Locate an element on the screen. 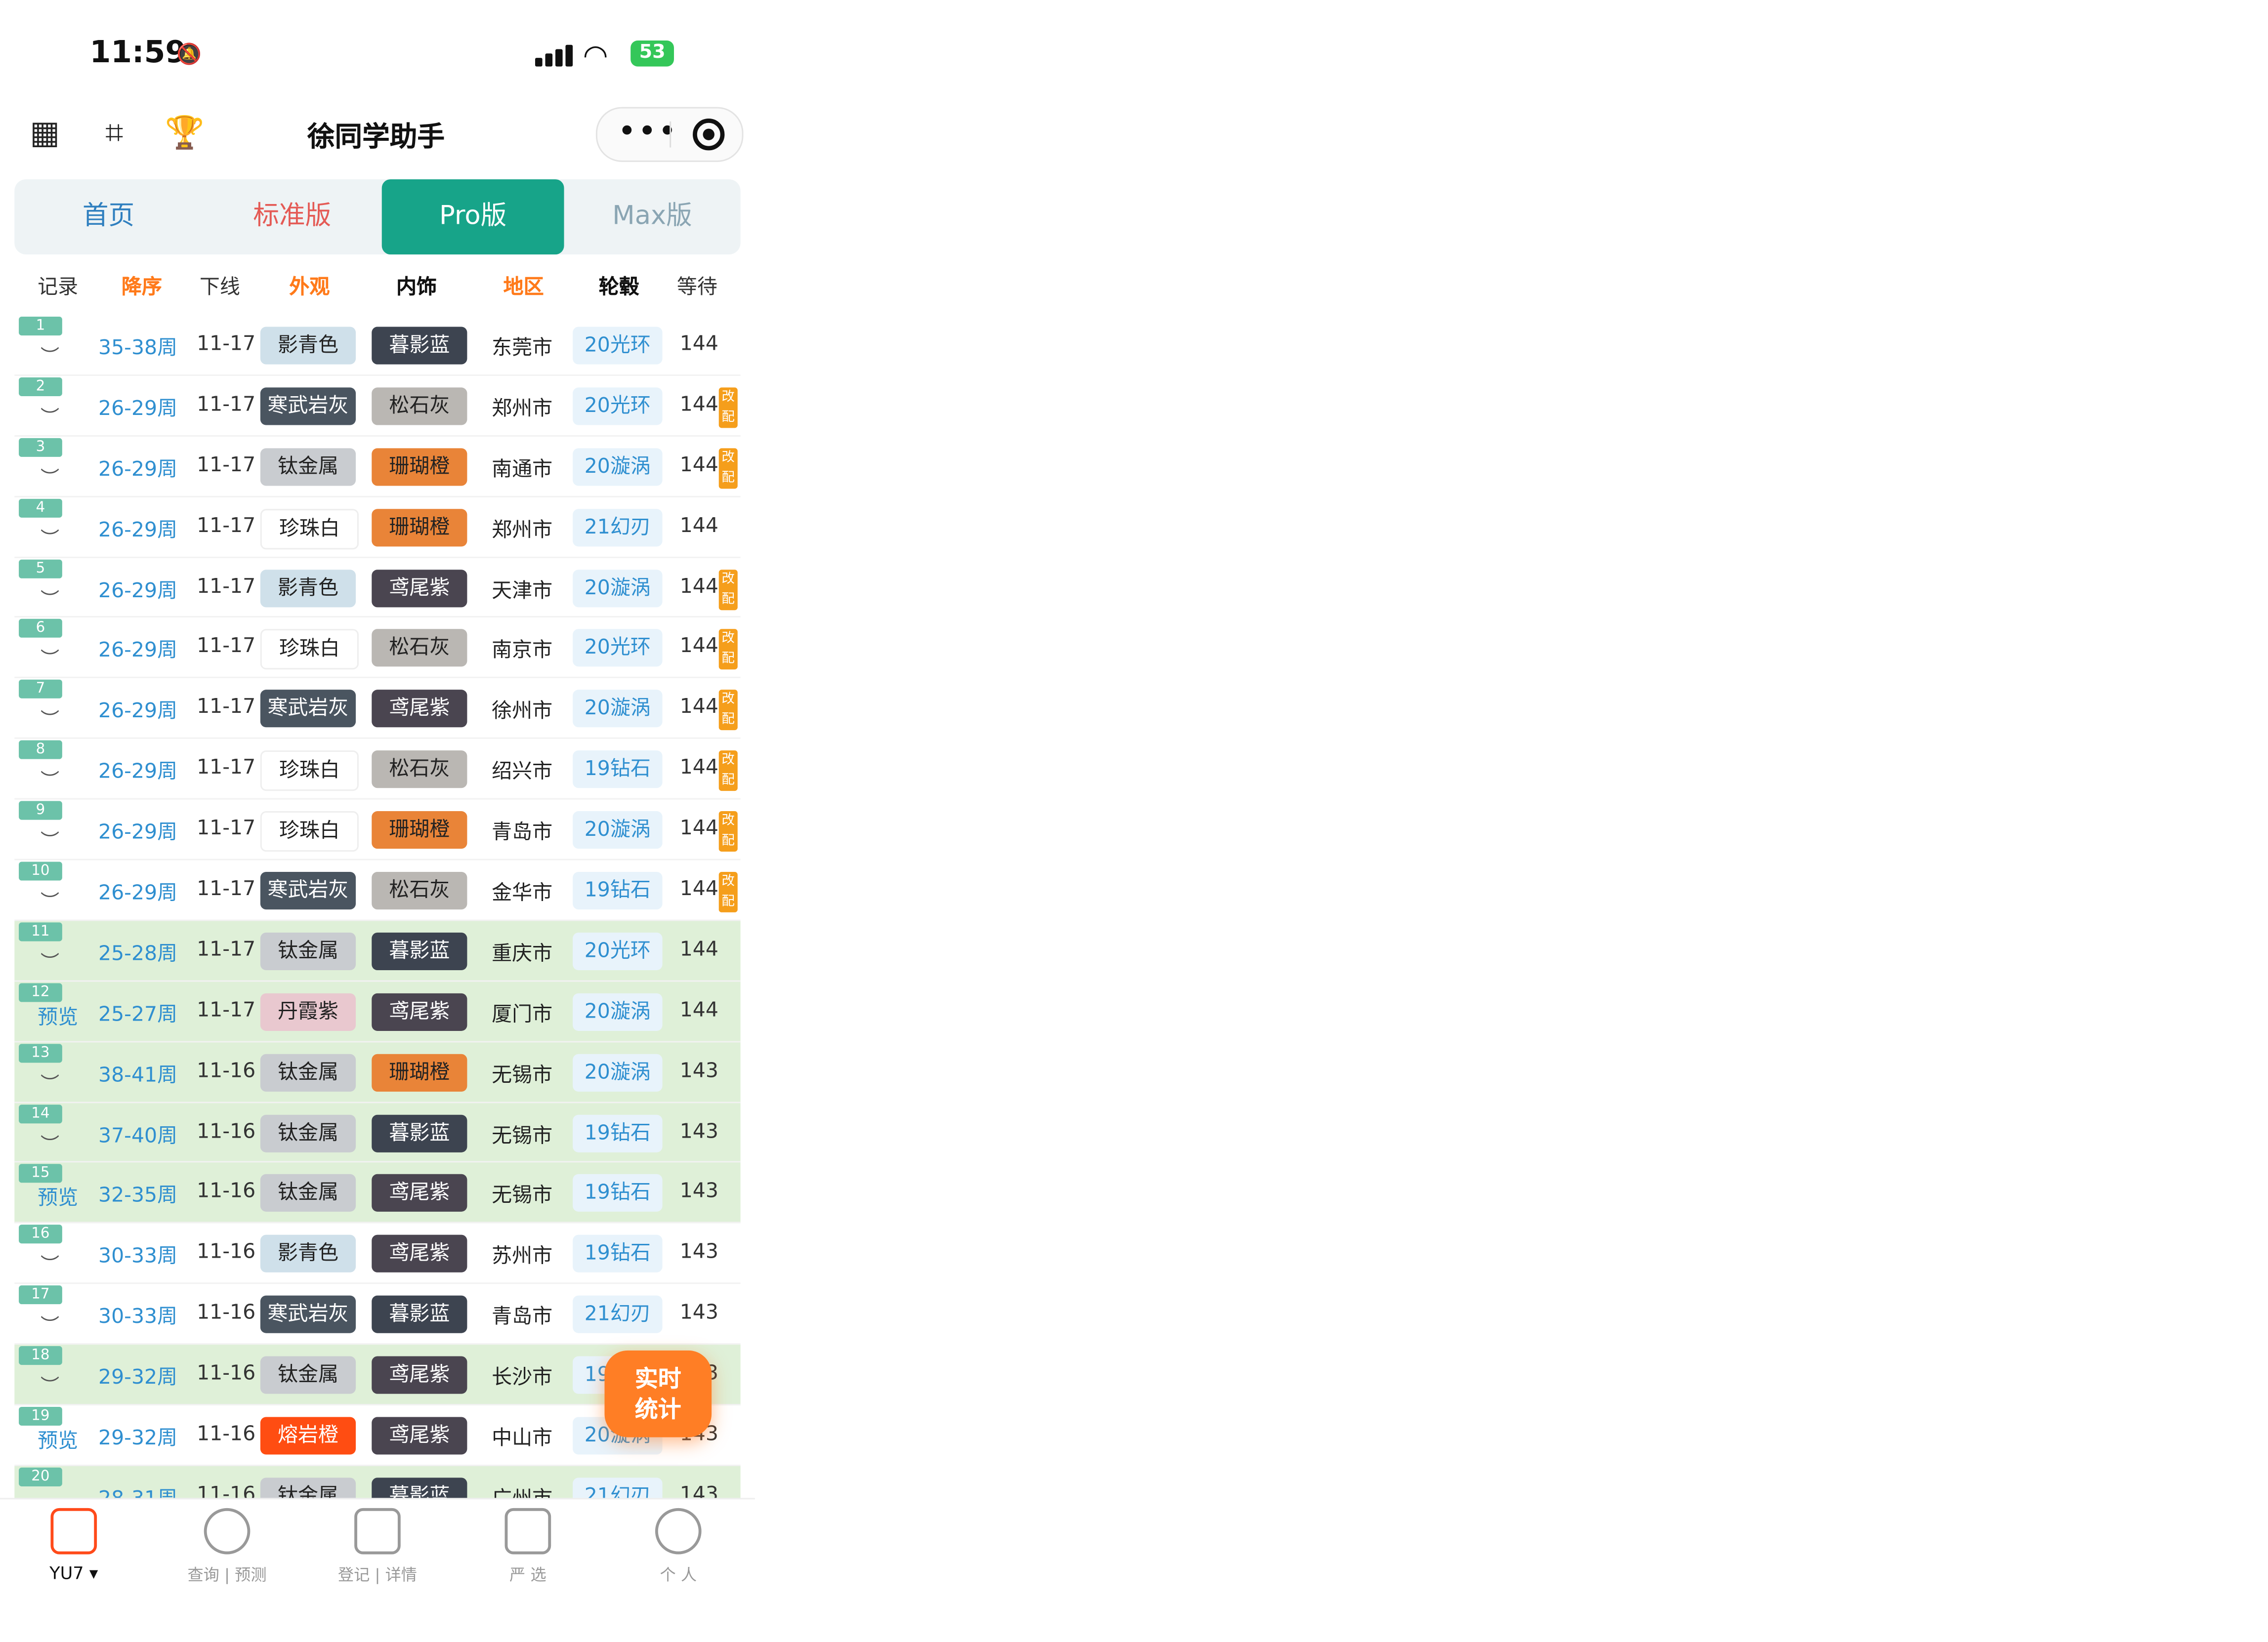 This screenshot has height=1642, width=2268. table-row: 14 ︶ 37-40周 11-16 钛金属 暮影蓝 无锡市 19钻石 143 is located at coordinates (377, 1133).